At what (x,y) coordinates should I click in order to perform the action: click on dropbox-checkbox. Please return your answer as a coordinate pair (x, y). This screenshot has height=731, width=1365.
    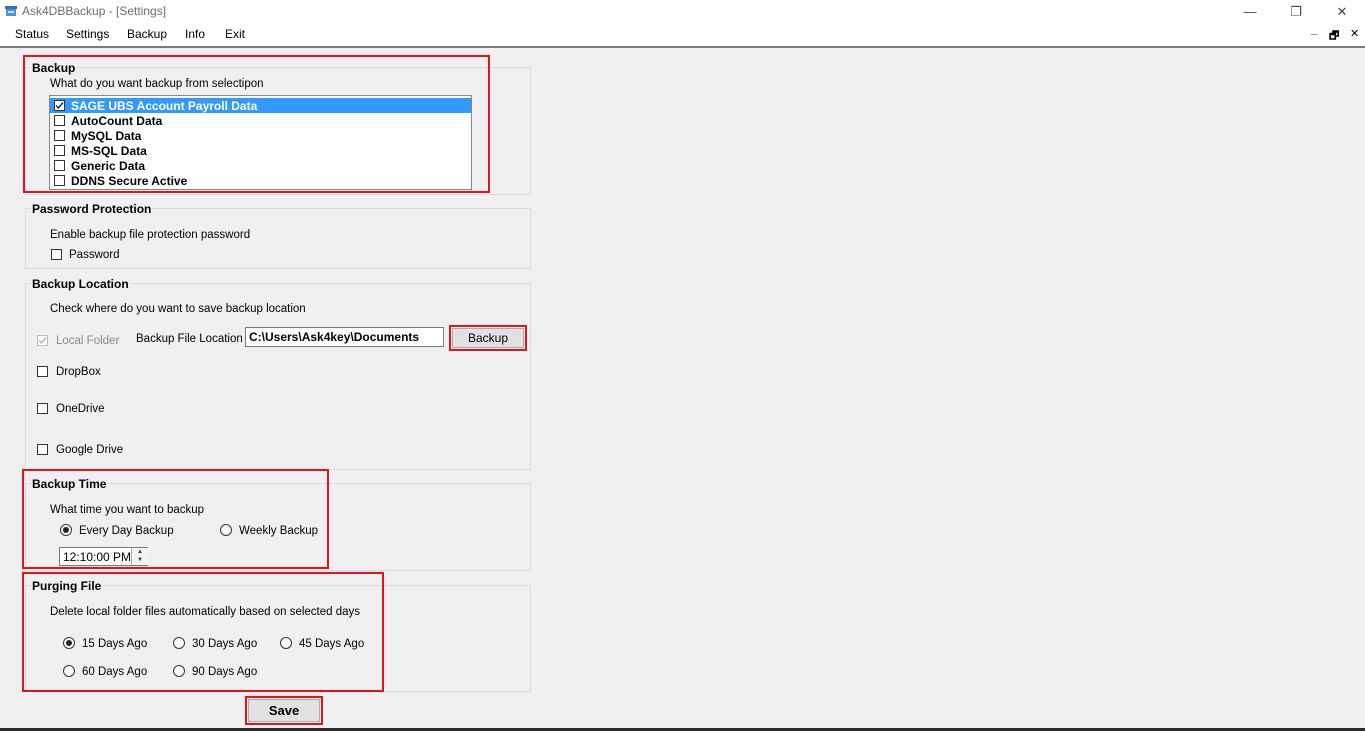
    Looking at the image, I should click on (42, 371).